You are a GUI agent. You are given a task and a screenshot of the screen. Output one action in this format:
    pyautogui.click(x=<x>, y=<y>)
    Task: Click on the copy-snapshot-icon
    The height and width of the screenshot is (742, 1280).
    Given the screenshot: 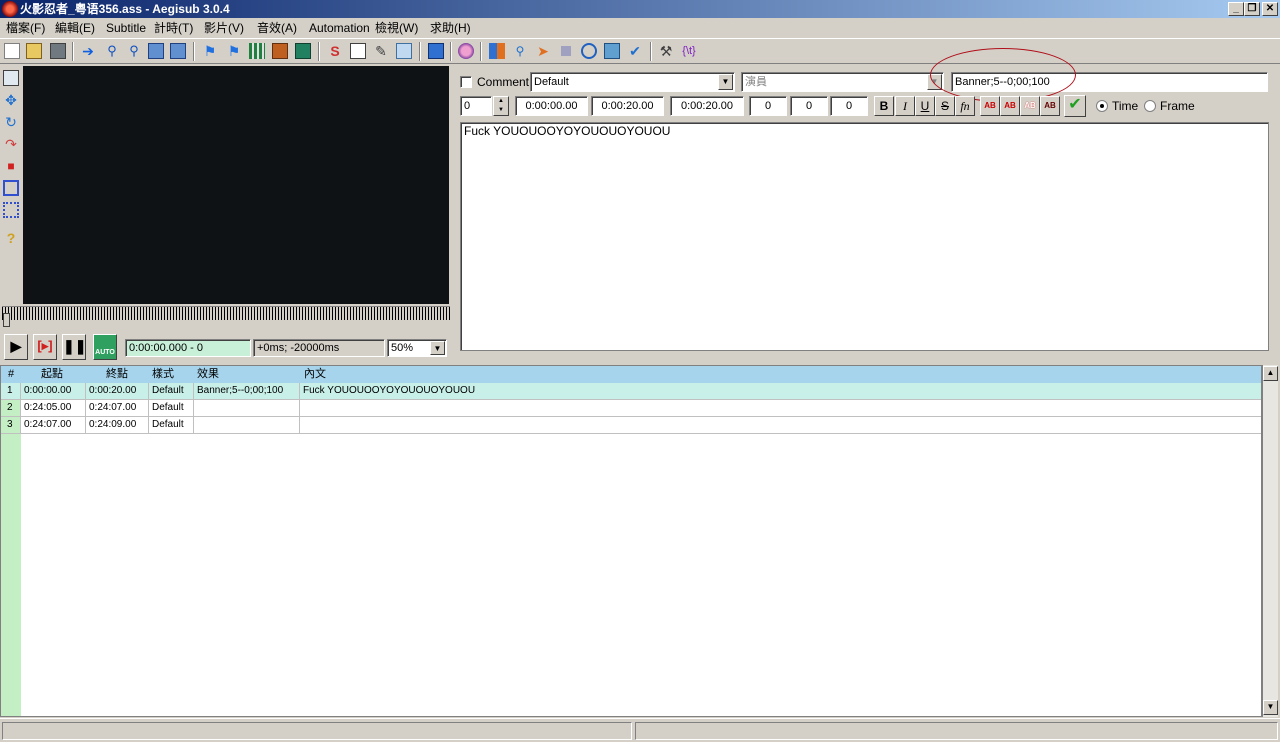 What is the action you would take?
    pyautogui.click(x=178, y=51)
    